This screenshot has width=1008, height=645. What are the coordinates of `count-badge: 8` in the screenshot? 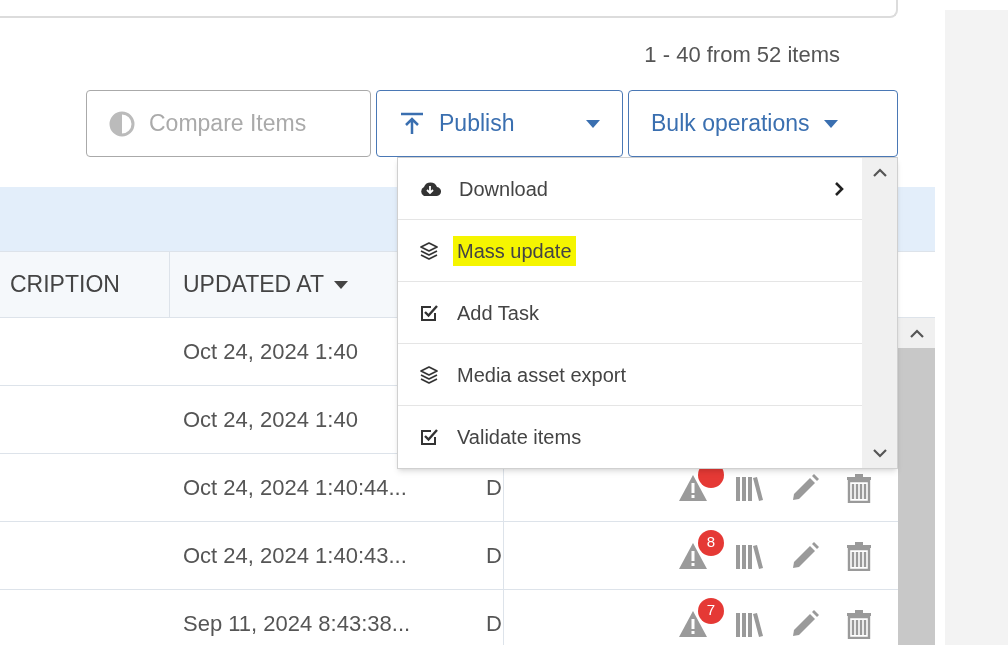 It's located at (711, 542).